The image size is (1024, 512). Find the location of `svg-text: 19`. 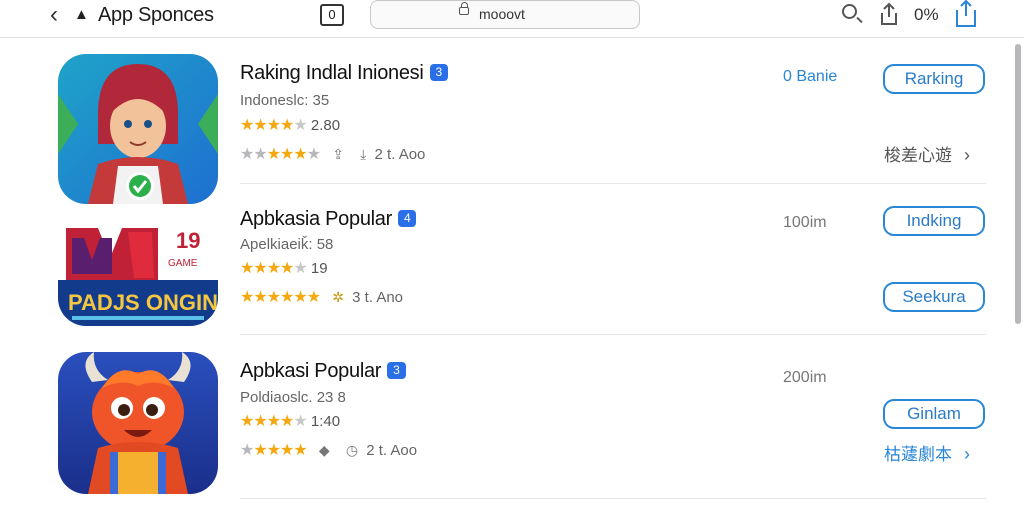

svg-text: 19 is located at coordinates (188, 240).